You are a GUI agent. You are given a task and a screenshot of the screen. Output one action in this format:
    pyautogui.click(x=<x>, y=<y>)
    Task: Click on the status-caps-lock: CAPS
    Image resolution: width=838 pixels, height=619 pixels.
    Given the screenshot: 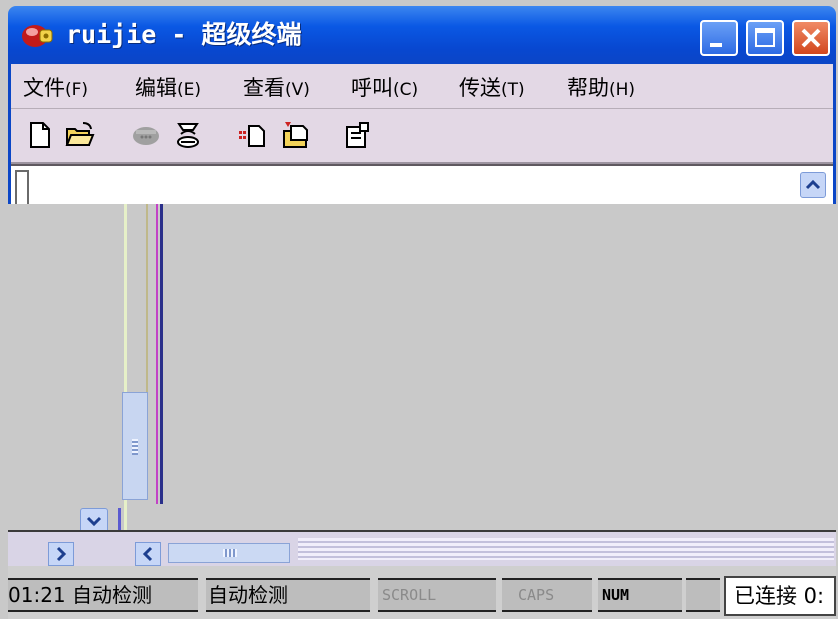 What is the action you would take?
    pyautogui.click(x=547, y=595)
    